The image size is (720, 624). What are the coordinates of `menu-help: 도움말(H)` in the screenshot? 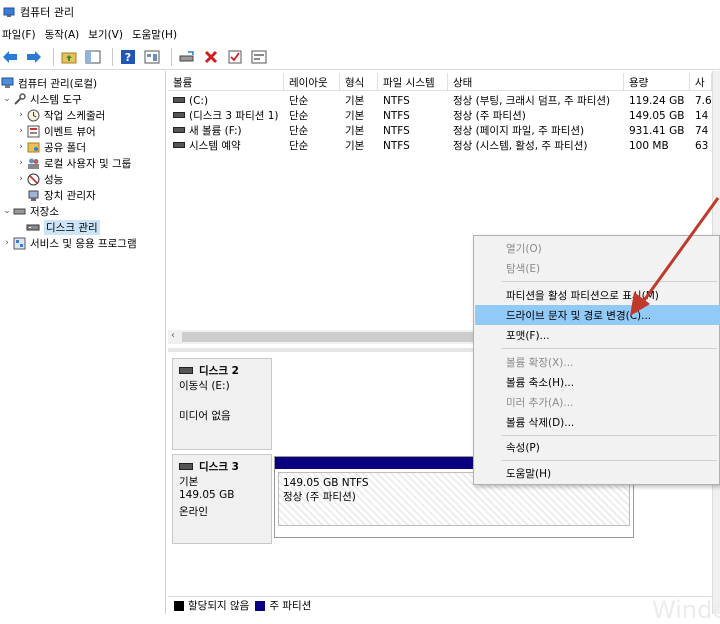 It's located at (157, 34).